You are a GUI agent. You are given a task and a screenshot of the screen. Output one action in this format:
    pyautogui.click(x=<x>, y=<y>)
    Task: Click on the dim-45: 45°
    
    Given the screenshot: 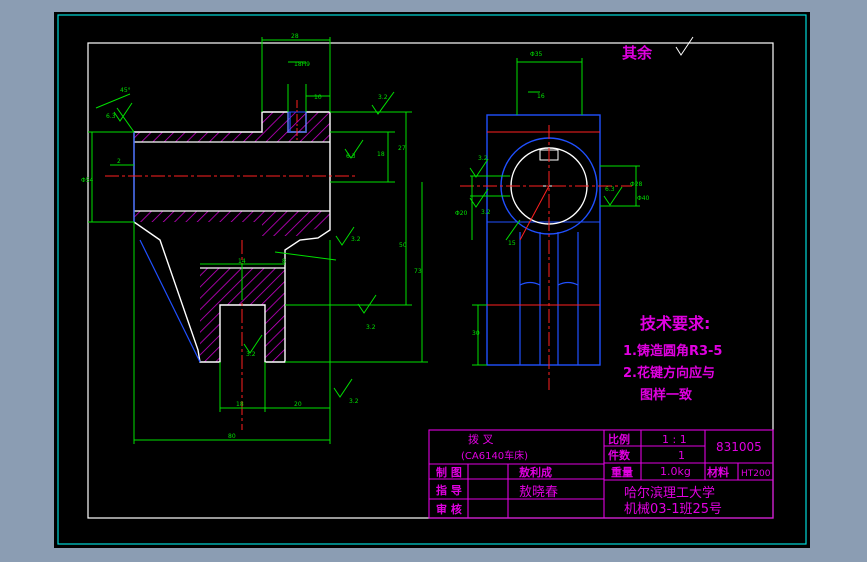 What is the action you would take?
    pyautogui.click(x=125, y=90)
    